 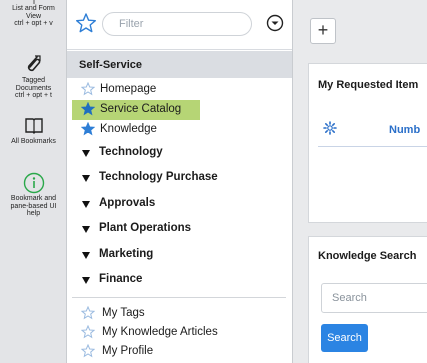 What do you see at coordinates (179, 314) in the screenshot?
I see `nav-item-my-tags: My Tags` at bounding box center [179, 314].